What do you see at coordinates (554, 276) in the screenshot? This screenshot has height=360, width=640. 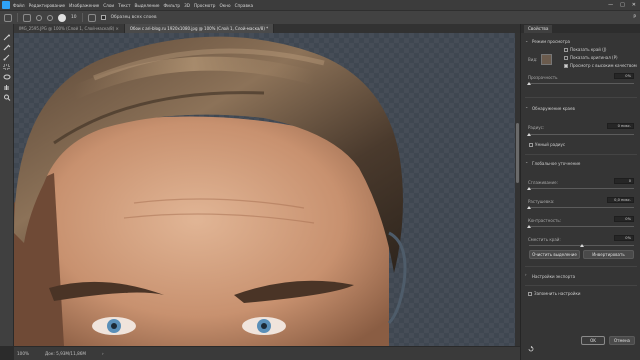 I see `output-settings-label: Настройки экспорта` at bounding box center [554, 276].